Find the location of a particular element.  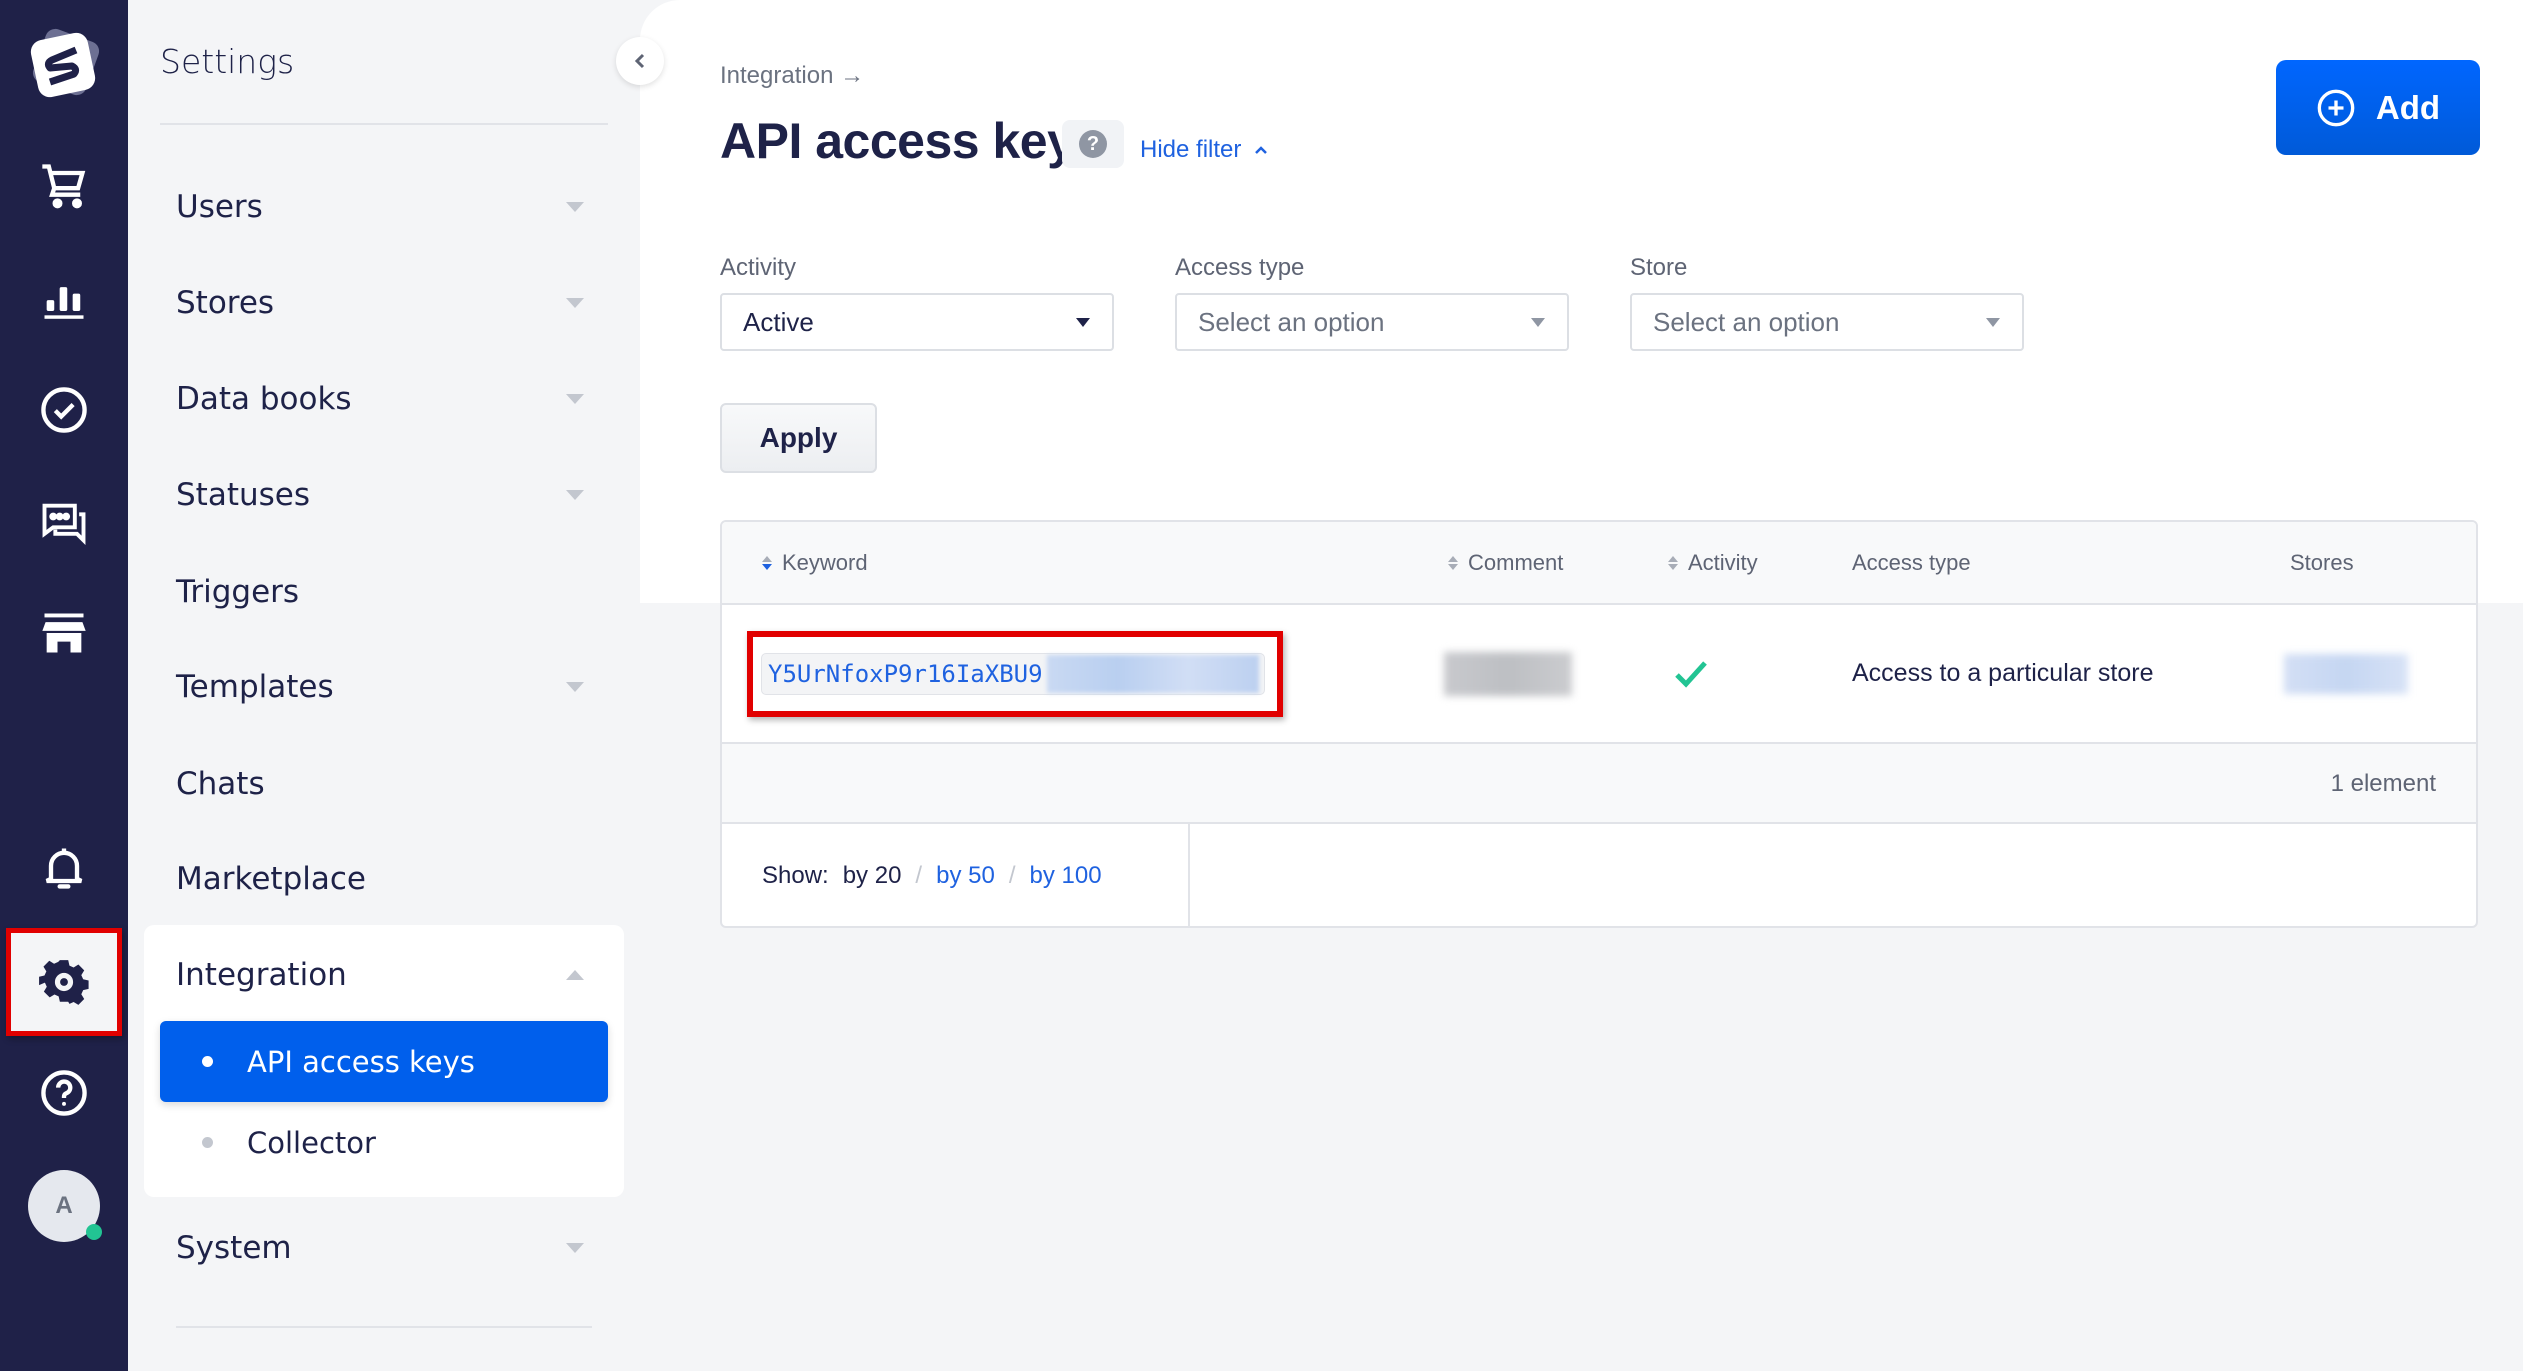

add-button: Add is located at coordinates (2378, 107).